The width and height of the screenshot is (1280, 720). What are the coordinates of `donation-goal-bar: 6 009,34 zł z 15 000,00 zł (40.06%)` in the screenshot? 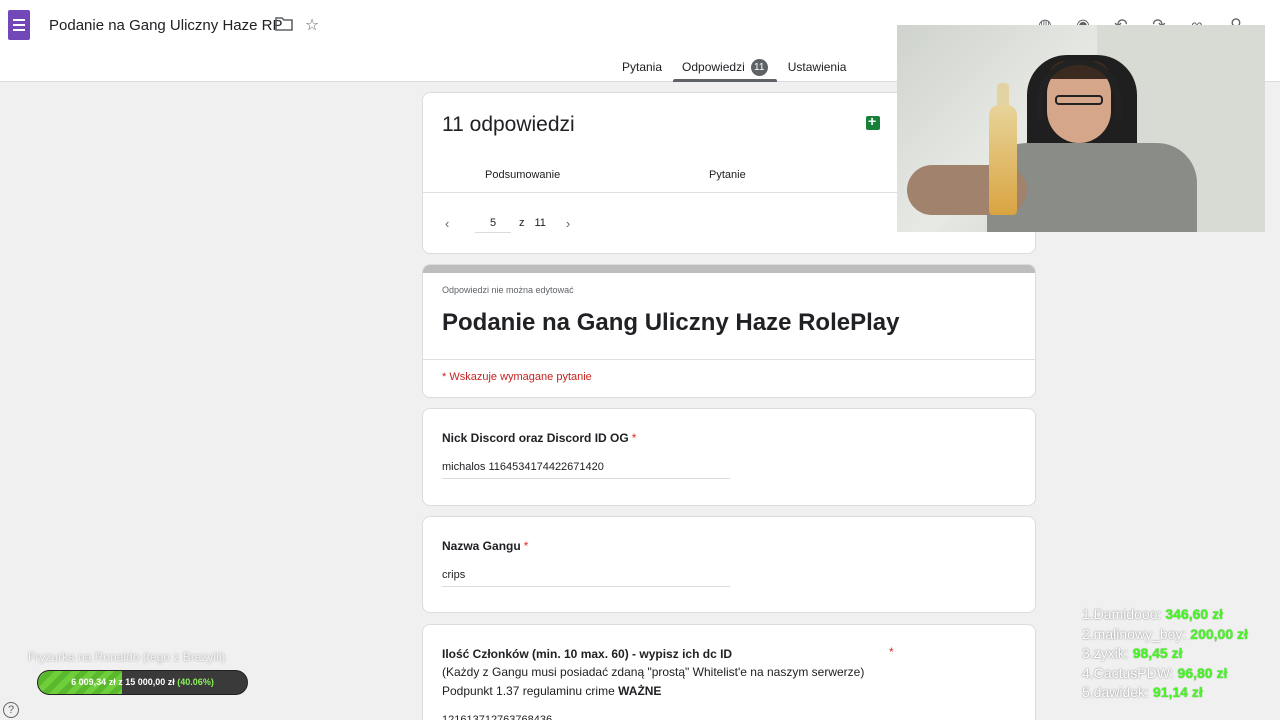 It's located at (142, 682).